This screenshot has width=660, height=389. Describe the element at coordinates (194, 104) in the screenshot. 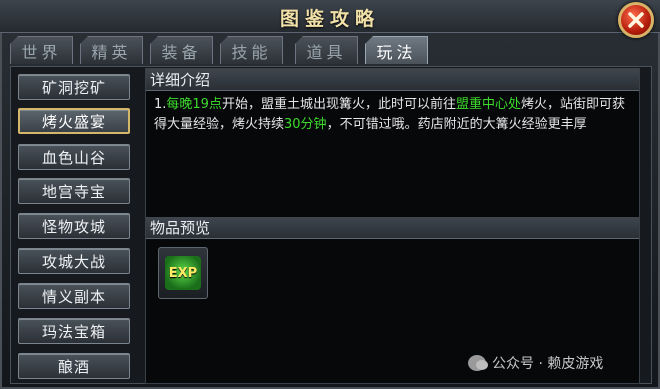

I see `desc-highlight-time: 每晚19点` at that location.